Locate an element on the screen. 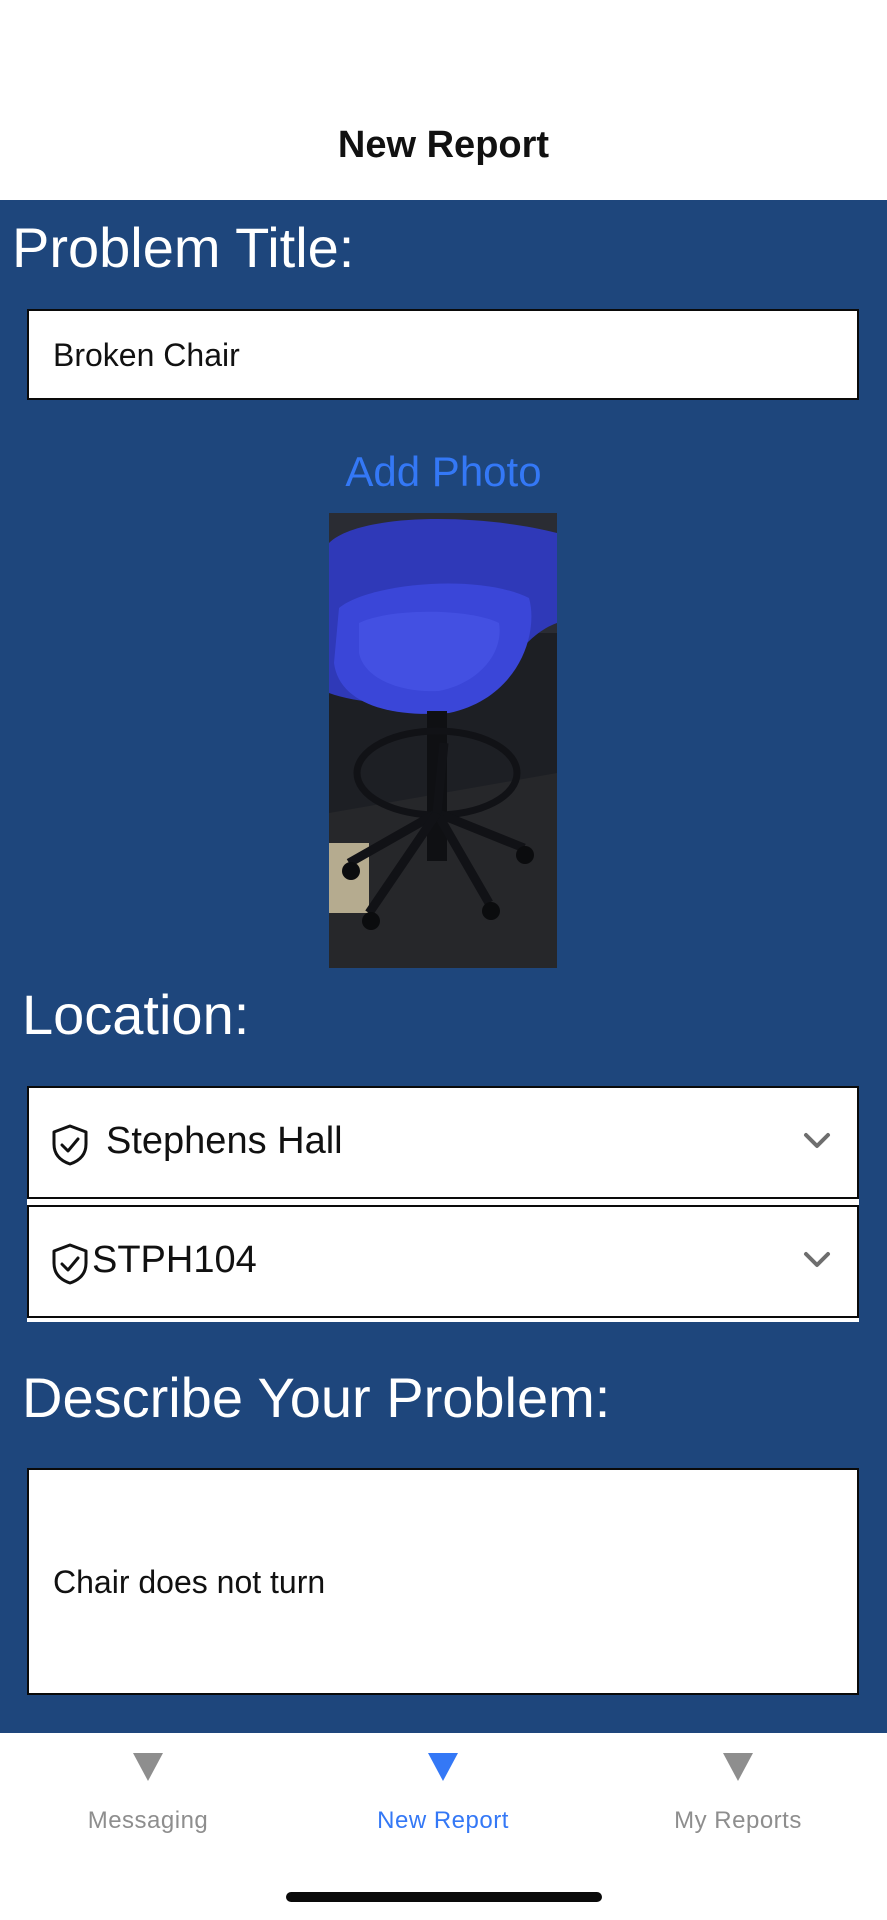  room-value: STPH104 is located at coordinates (174, 1260).